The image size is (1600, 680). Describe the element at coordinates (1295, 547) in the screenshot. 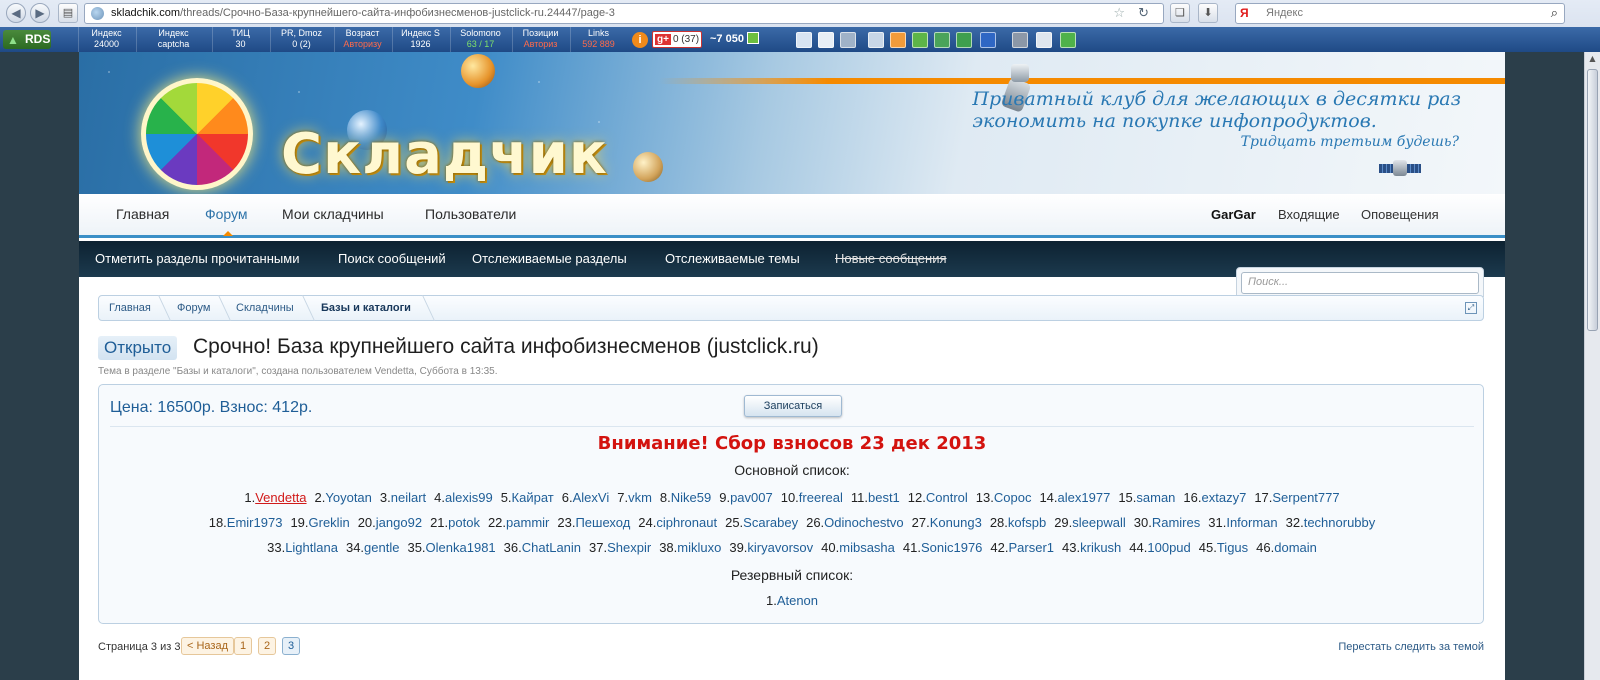

I see `member-link: domain` at that location.